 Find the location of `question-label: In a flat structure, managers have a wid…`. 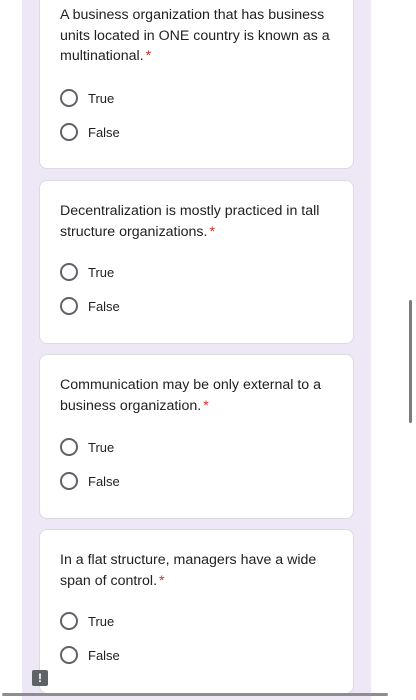

question-label: In a flat structure, managers have a wid… is located at coordinates (188, 570).